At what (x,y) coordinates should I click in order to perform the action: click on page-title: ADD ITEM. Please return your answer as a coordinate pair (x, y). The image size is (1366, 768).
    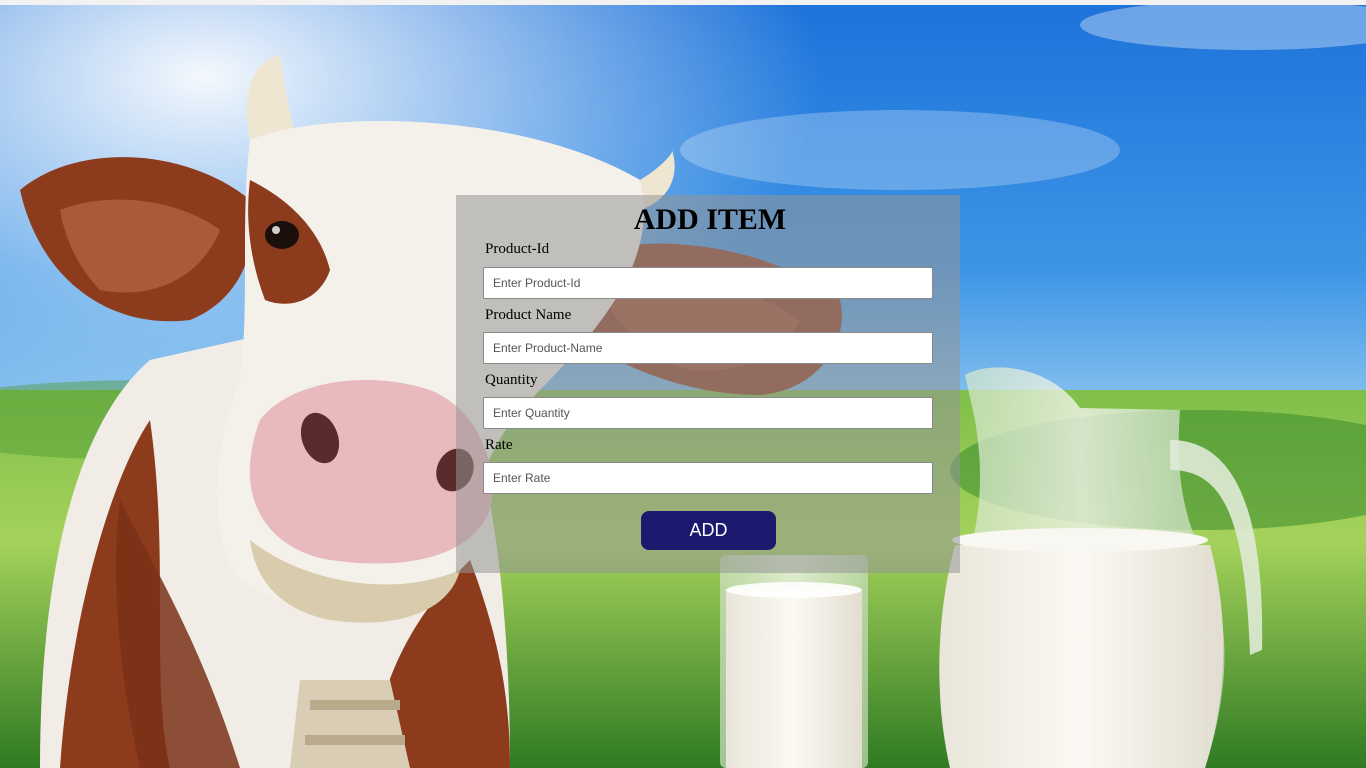
    Looking at the image, I should click on (710, 219).